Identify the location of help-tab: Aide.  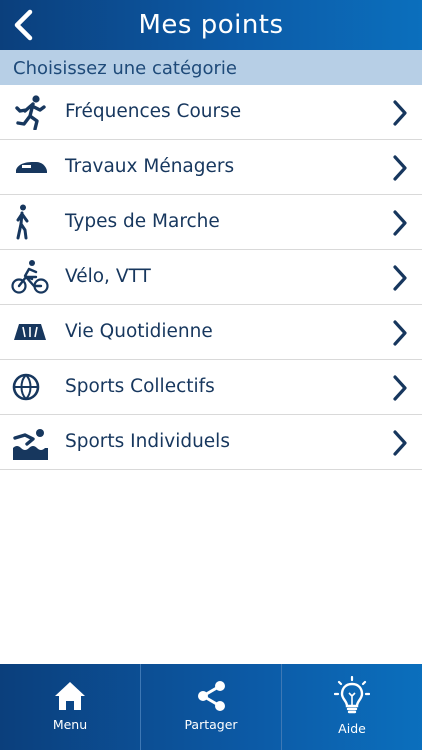
(352, 707).